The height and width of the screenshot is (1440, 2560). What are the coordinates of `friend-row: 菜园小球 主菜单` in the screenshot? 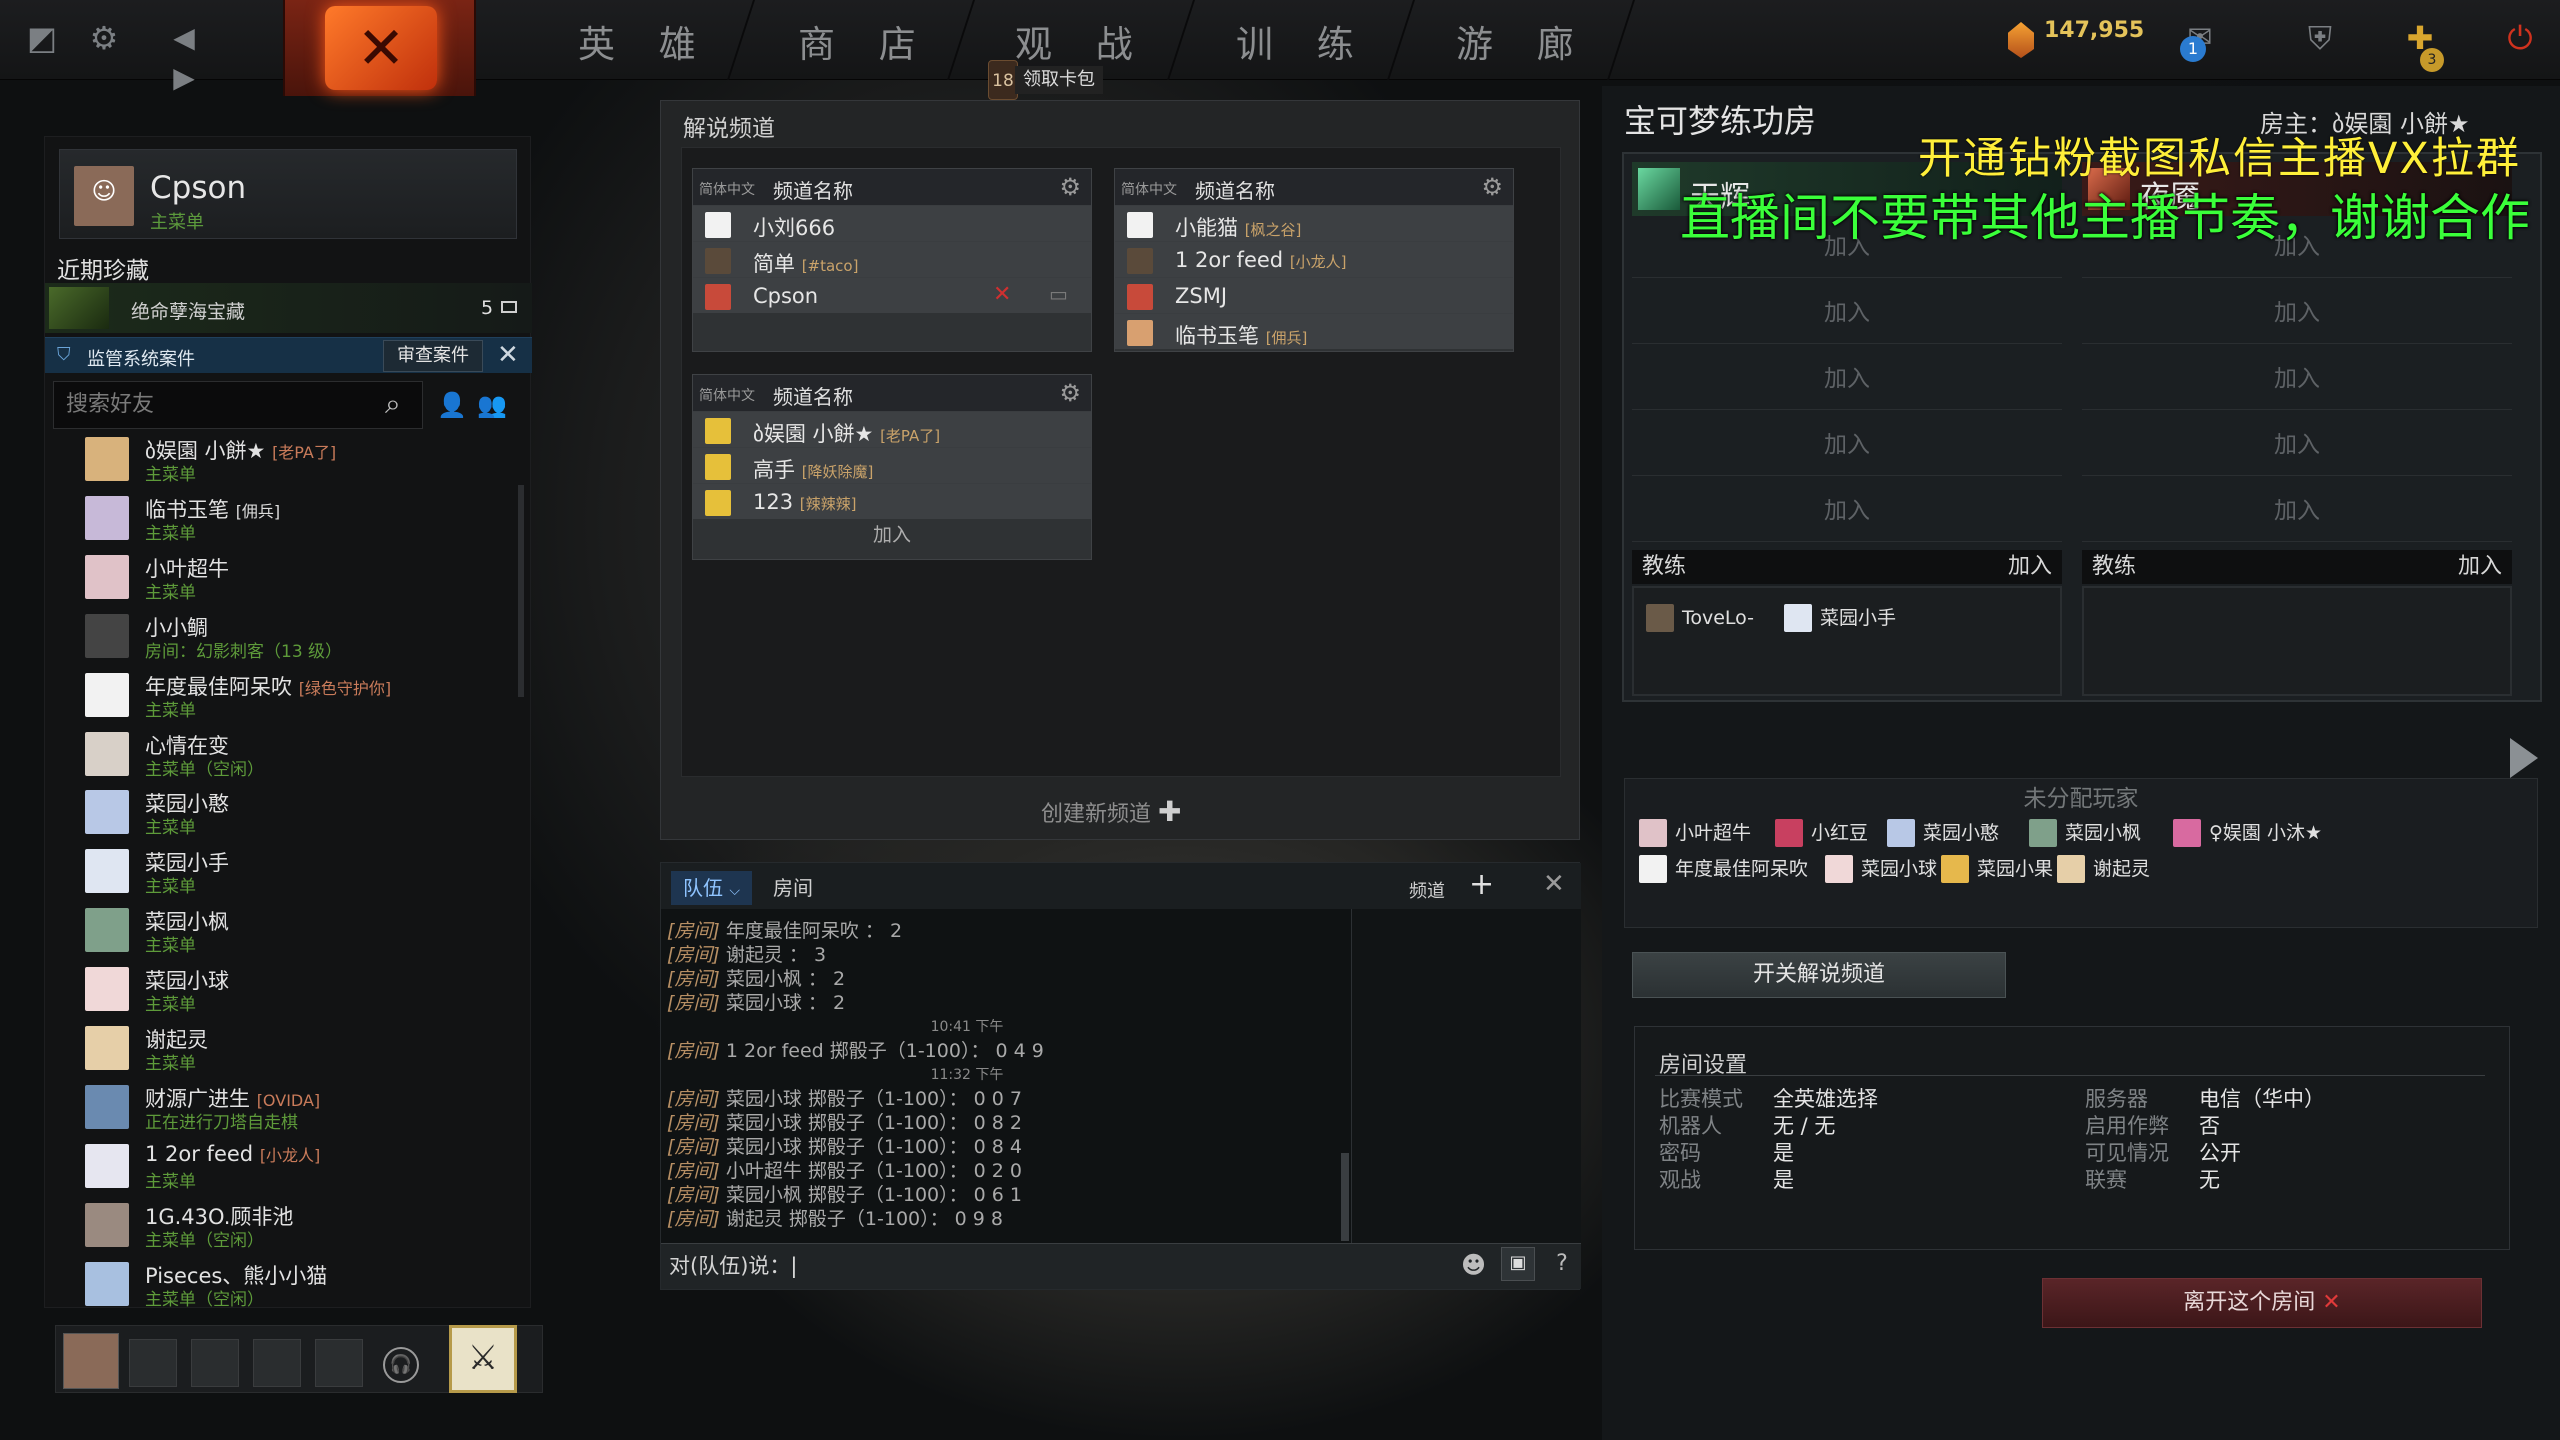 It's located at (295, 991).